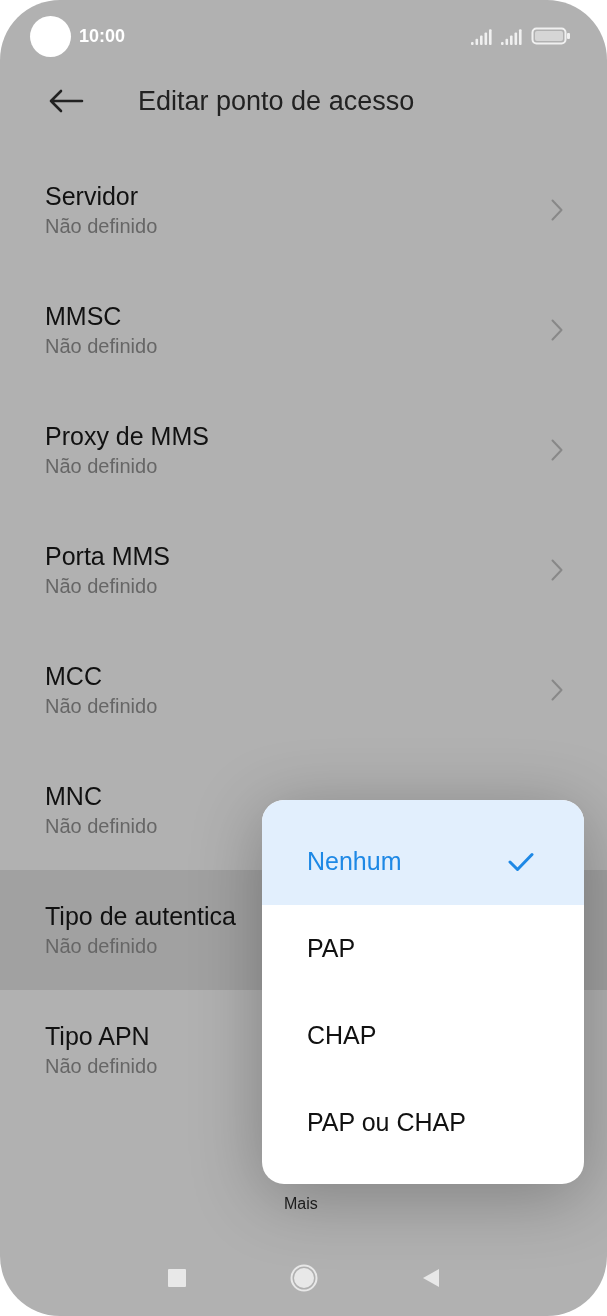 The image size is (607, 1316). I want to click on recents-icon, so click(176, 1278).